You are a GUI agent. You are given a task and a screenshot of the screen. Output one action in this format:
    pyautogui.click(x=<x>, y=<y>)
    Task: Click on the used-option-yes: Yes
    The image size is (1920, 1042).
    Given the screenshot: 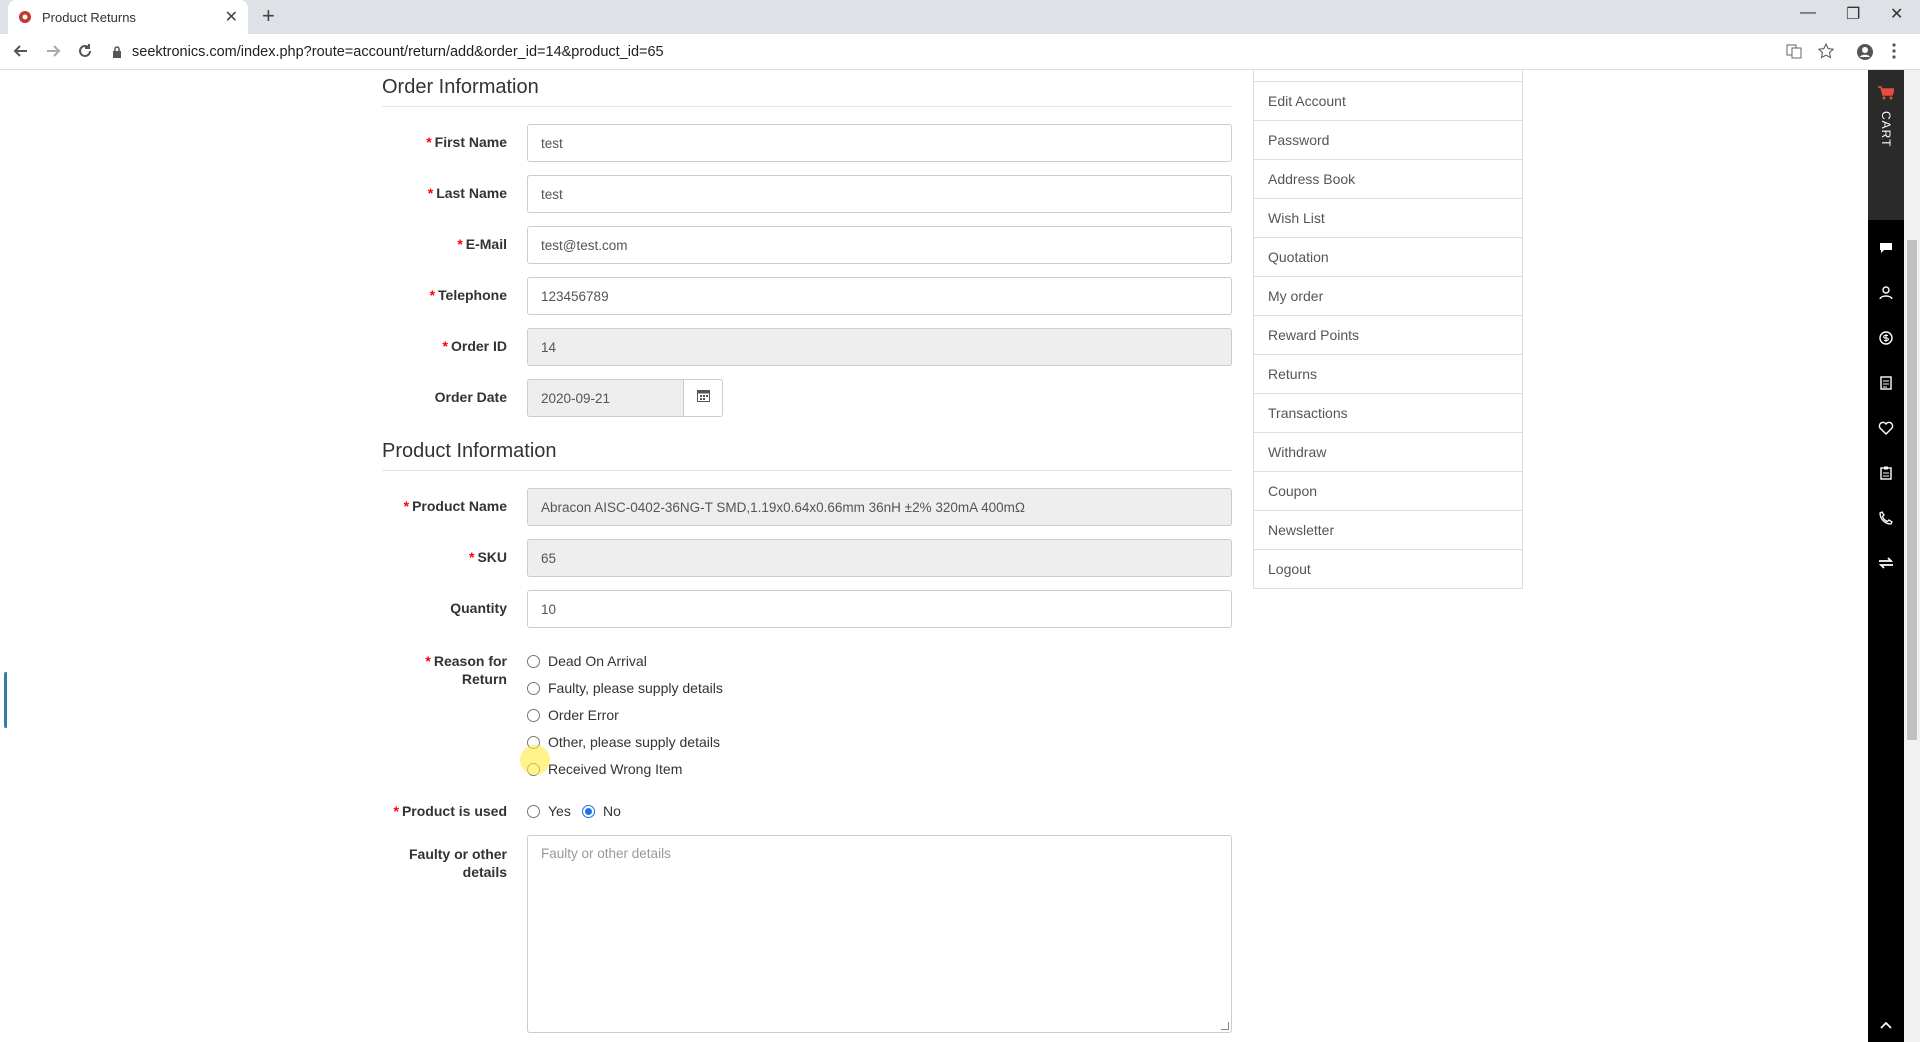 What is the action you would take?
    pyautogui.click(x=549, y=811)
    